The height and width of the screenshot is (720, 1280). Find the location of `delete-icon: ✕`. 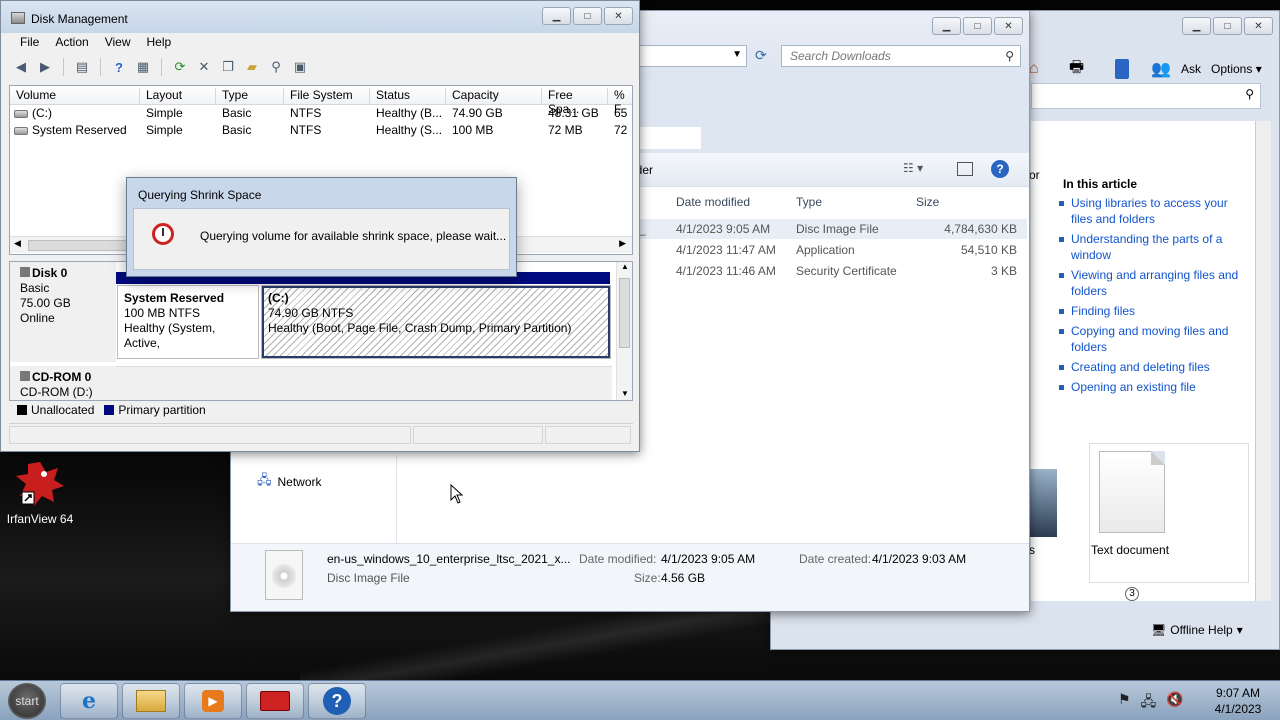

delete-icon: ✕ is located at coordinates (204, 67).